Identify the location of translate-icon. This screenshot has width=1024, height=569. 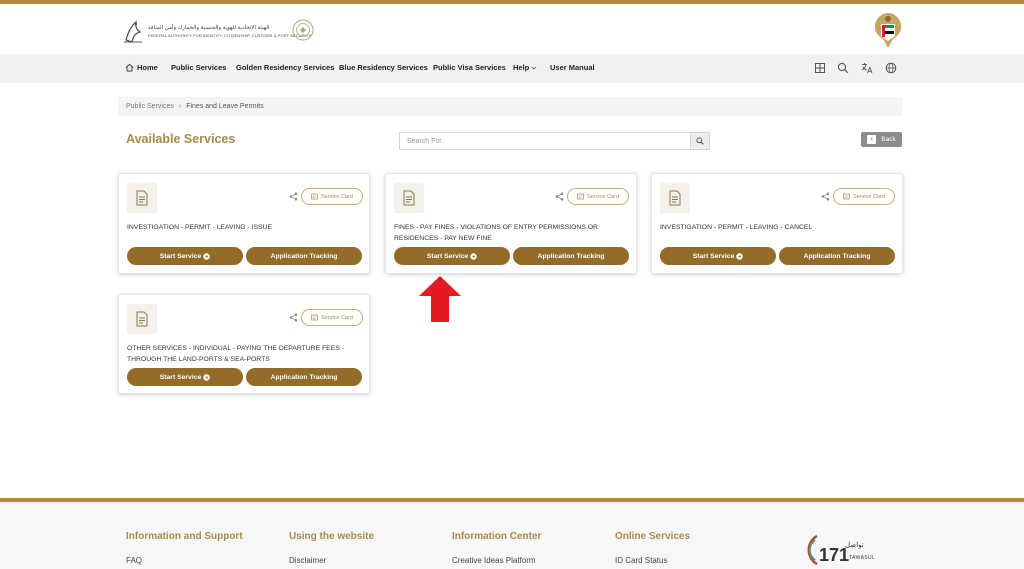
(867, 68).